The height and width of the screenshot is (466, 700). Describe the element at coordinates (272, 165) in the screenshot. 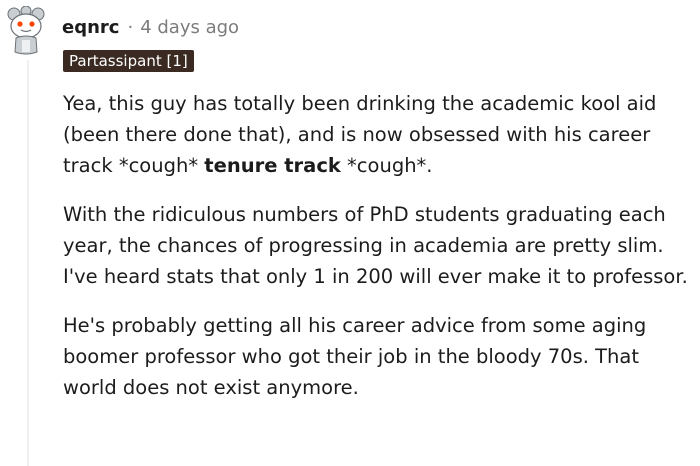

I see `bold-text: tenure track` at that location.